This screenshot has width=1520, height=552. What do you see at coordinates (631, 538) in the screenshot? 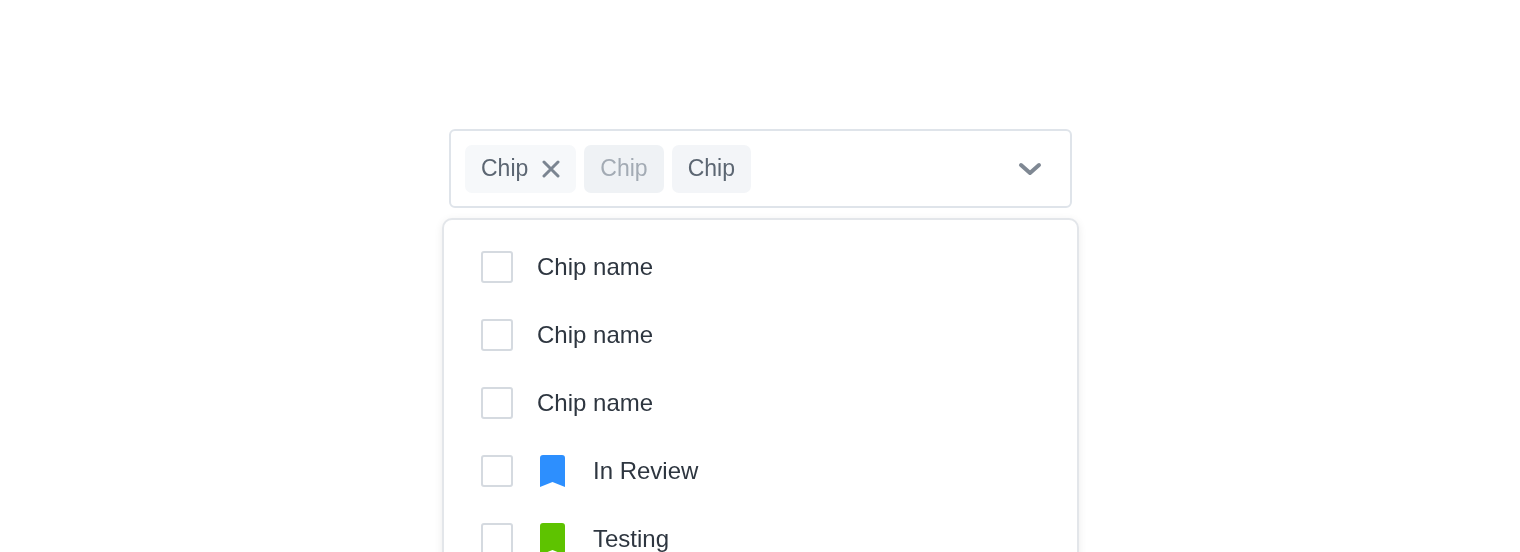
I see `option-label: Testing` at bounding box center [631, 538].